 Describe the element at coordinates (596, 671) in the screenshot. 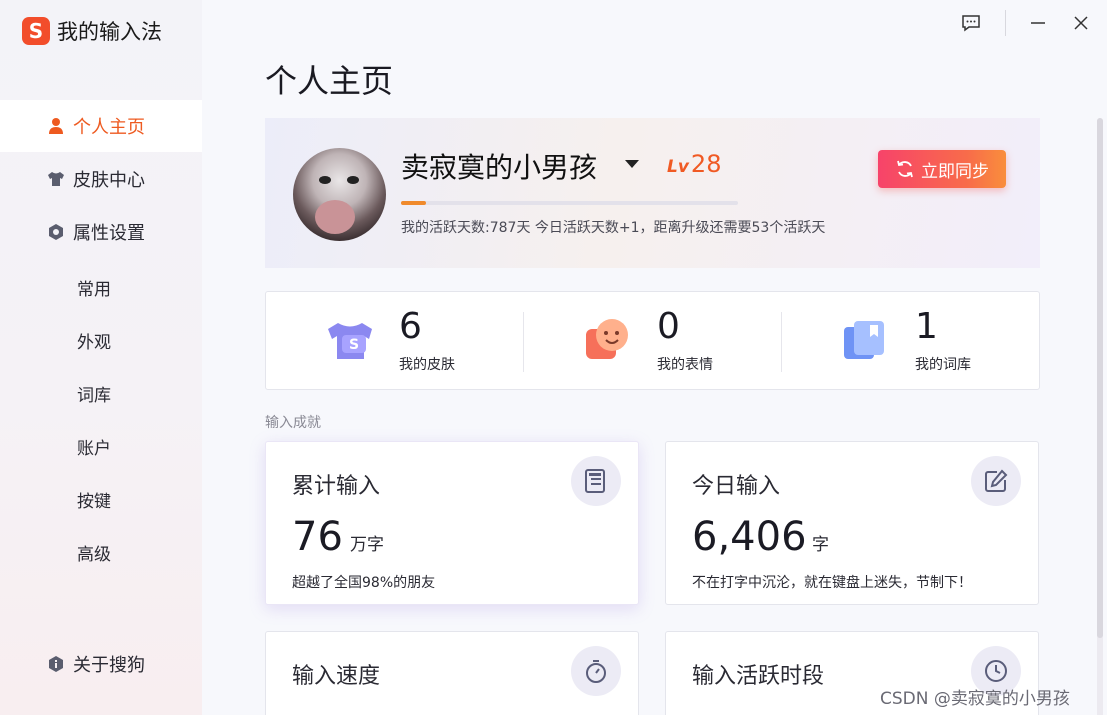

I see `stopwatch-icon` at that location.